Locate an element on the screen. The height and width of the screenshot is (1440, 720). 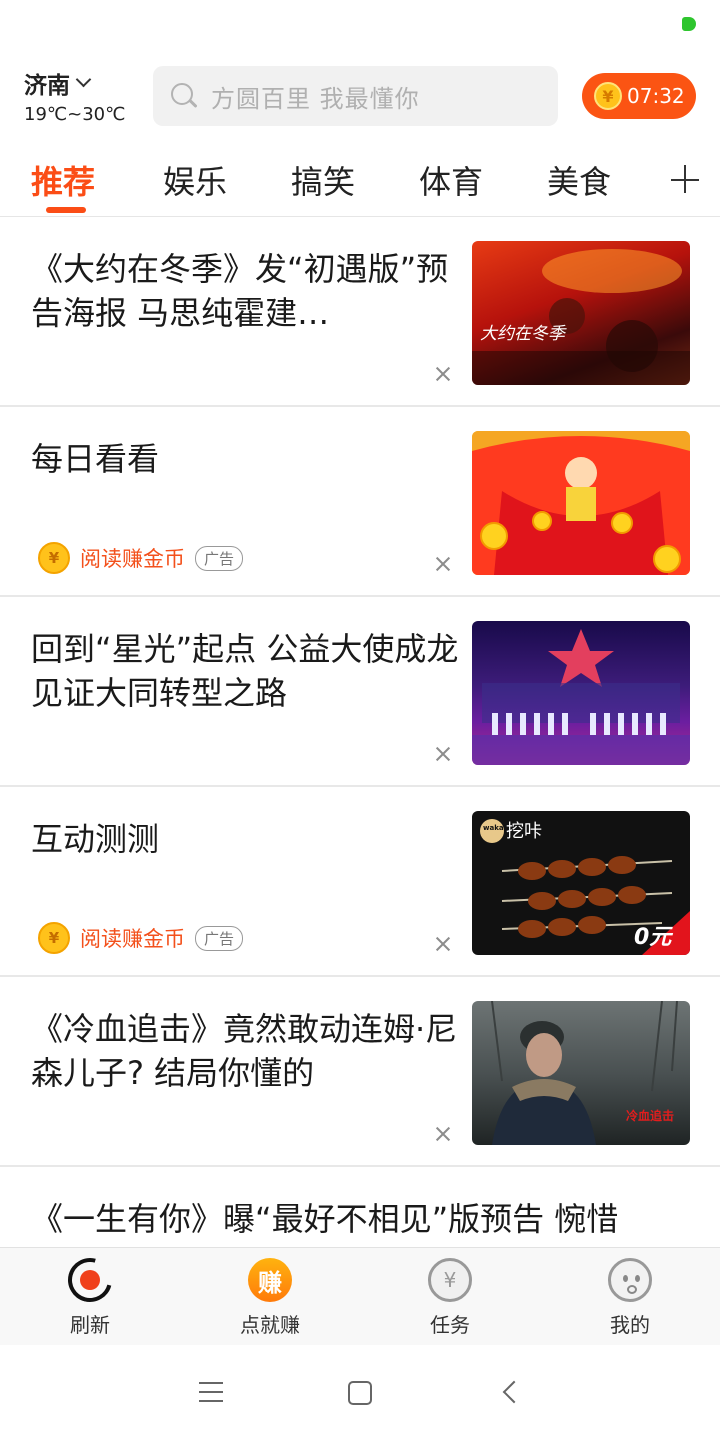
tab-entertainment: 娱乐 is located at coordinates (195, 180).